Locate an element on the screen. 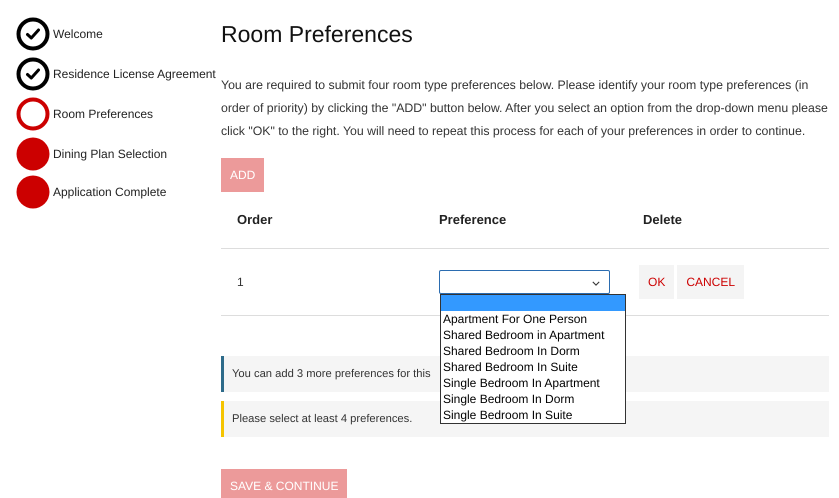  dropdown-option: Single Bedroom In Suite is located at coordinates (533, 415).